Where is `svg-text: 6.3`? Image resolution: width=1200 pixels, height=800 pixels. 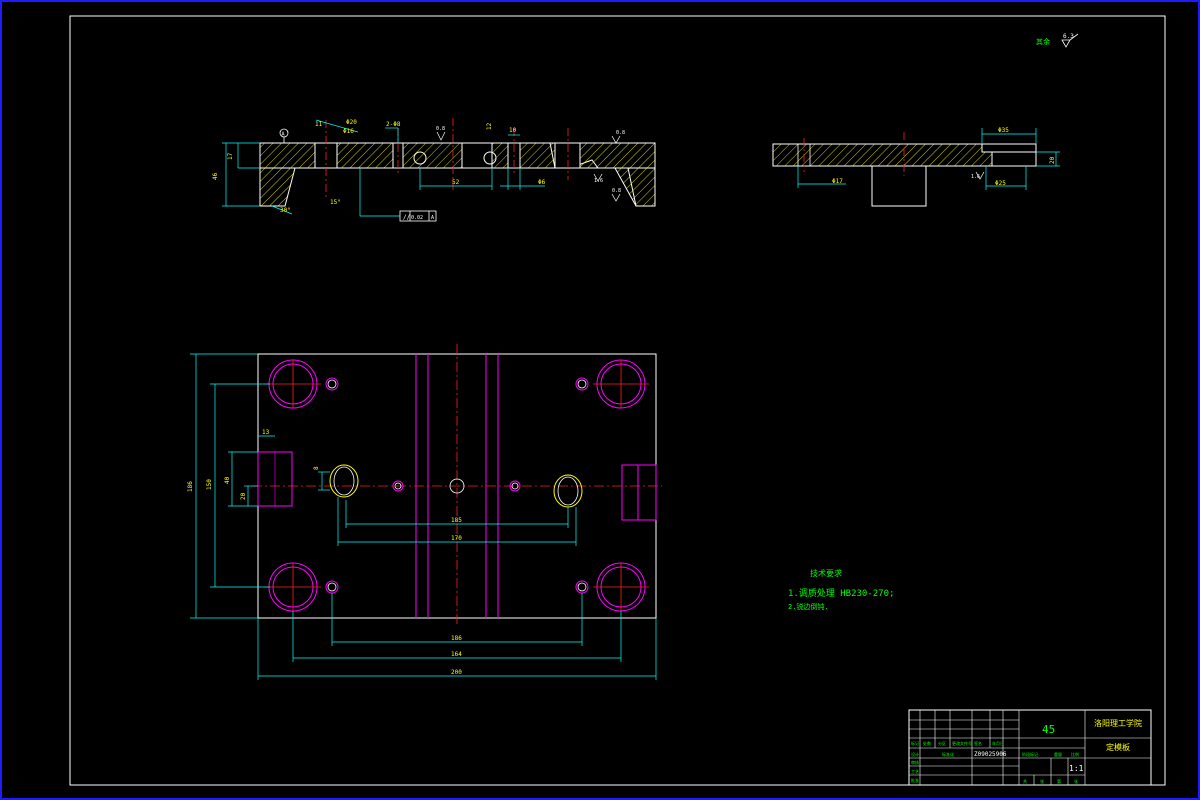 svg-text: 6.3 is located at coordinates (1068, 36).